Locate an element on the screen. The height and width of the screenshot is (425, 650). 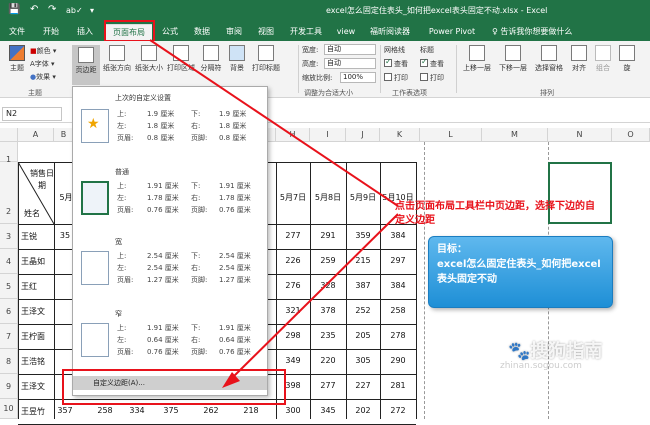
instruction-annotation: 点击页面布局工具栏中页边距，选择下边的自定义边距 is located at coordinates (495, 213).